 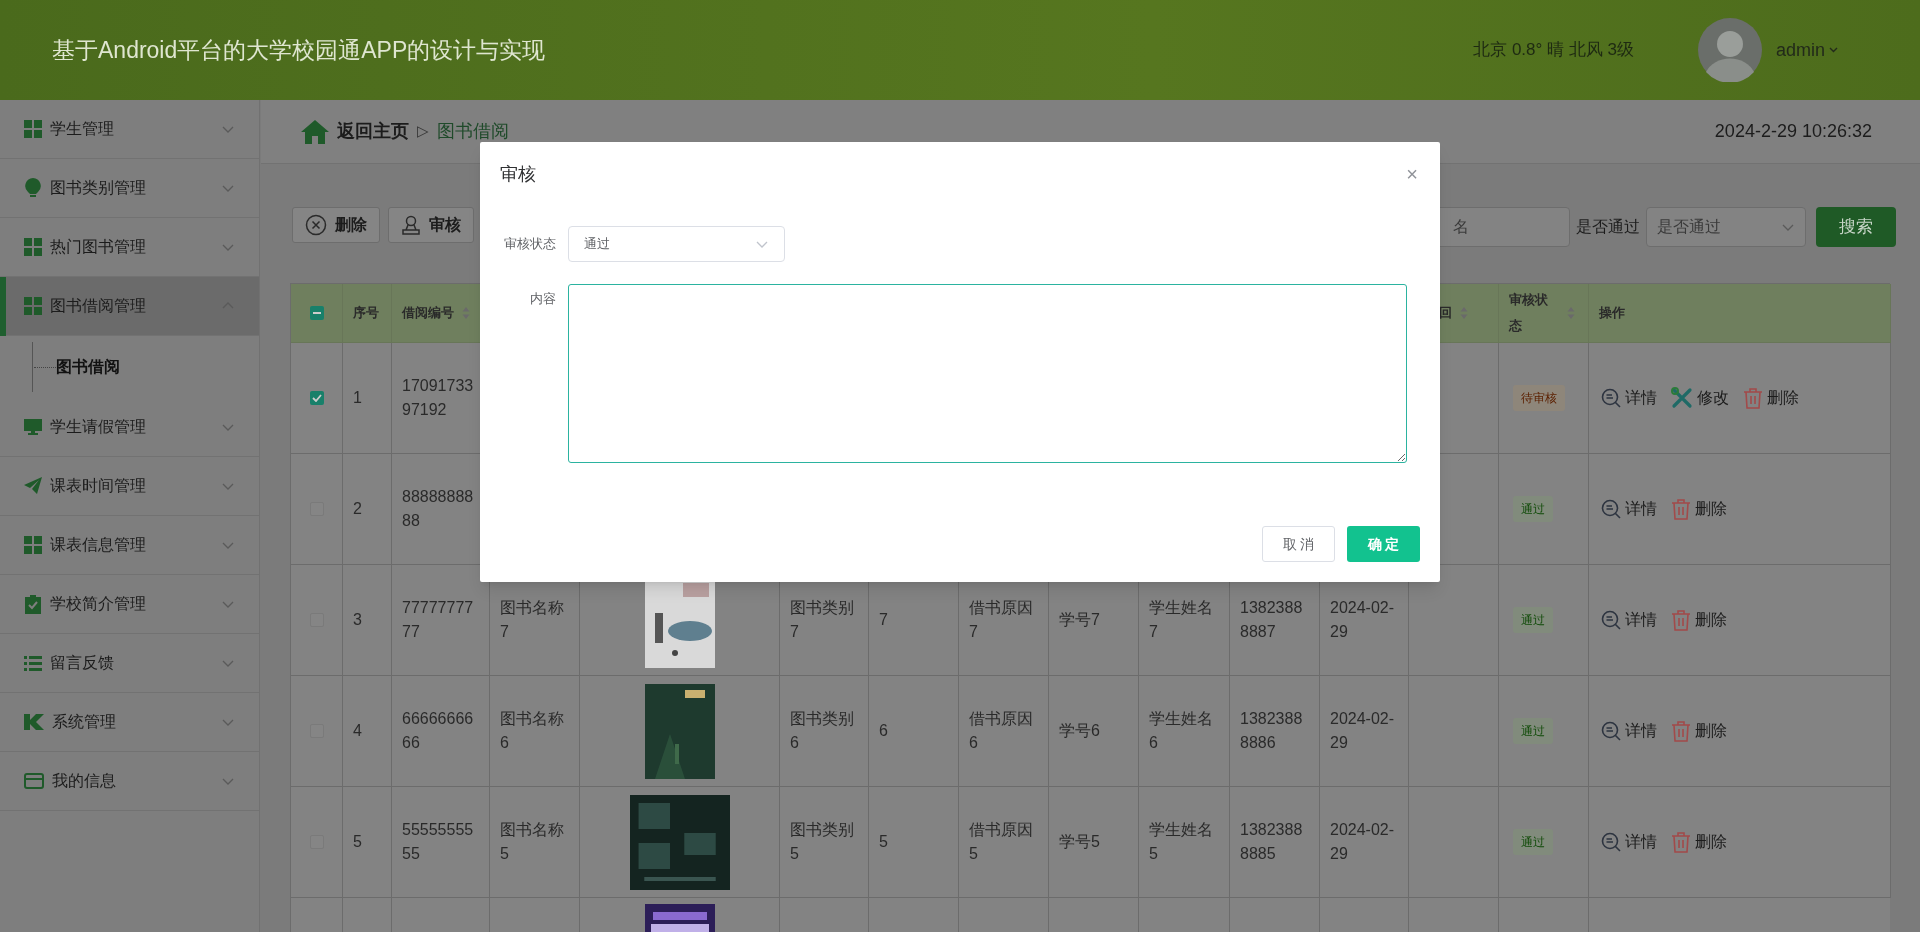 What do you see at coordinates (987, 373) in the screenshot?
I see `content-textarea` at bounding box center [987, 373].